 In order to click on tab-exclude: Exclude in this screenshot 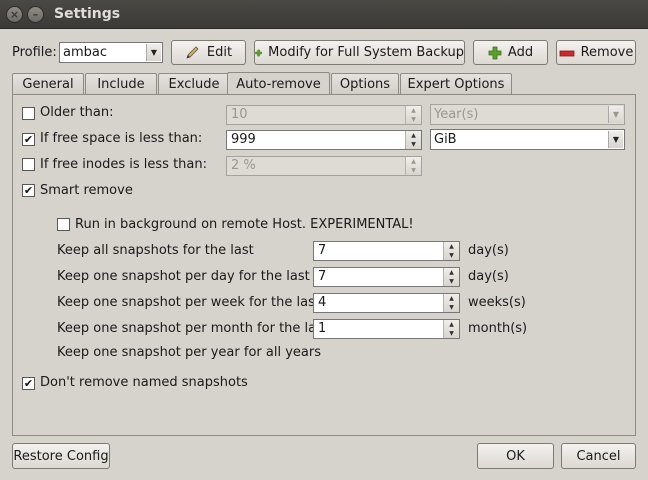, I will do `click(194, 84)`.